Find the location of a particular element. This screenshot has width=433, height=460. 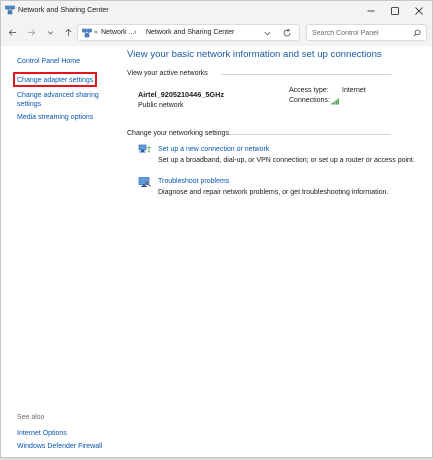

troubleshoot-icon is located at coordinates (145, 182).